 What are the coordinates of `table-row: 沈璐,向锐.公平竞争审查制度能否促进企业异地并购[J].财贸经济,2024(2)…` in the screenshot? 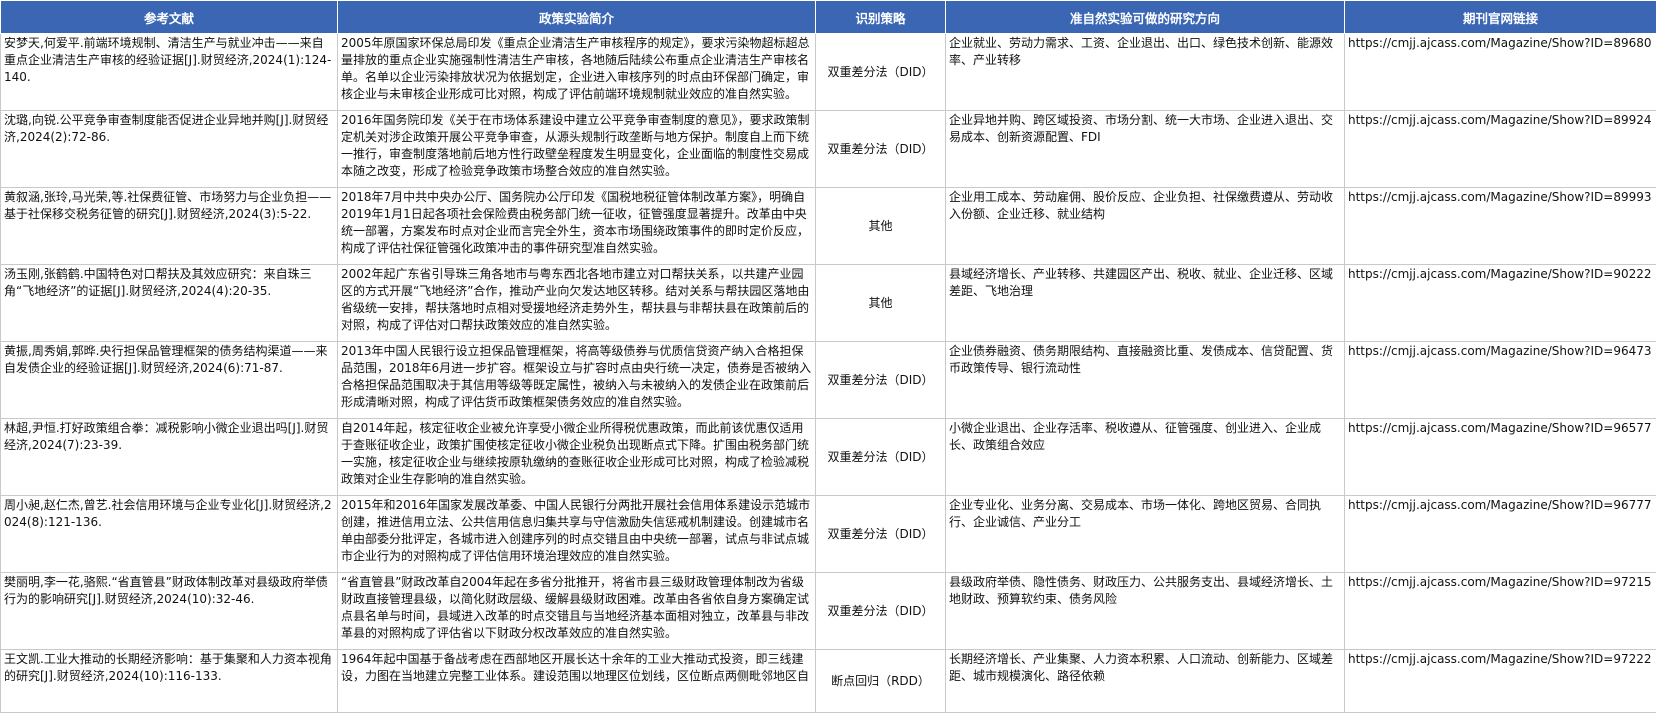 It's located at (828, 149).